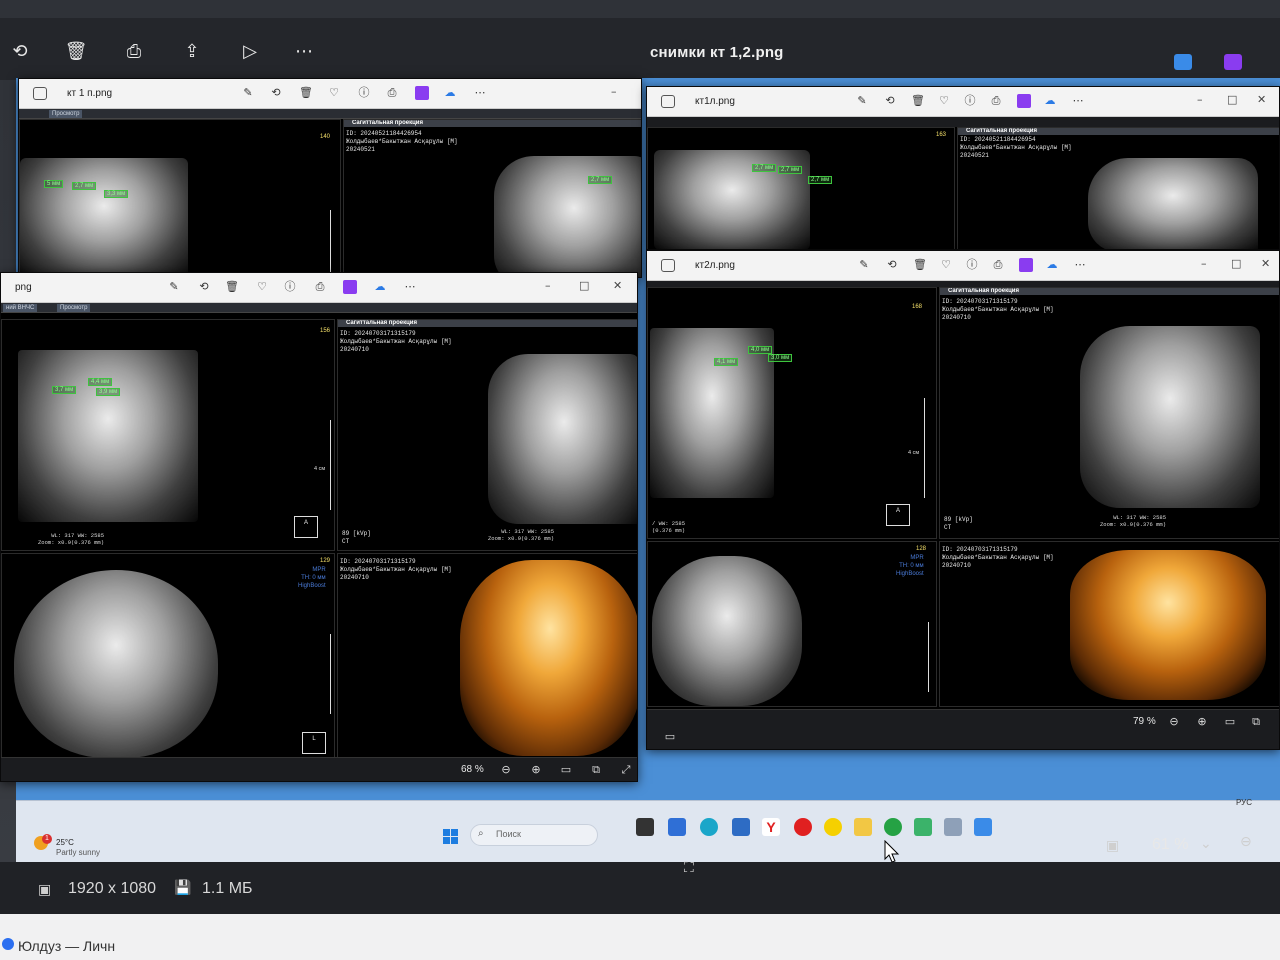  I want to click on store-icon, so click(741, 827).